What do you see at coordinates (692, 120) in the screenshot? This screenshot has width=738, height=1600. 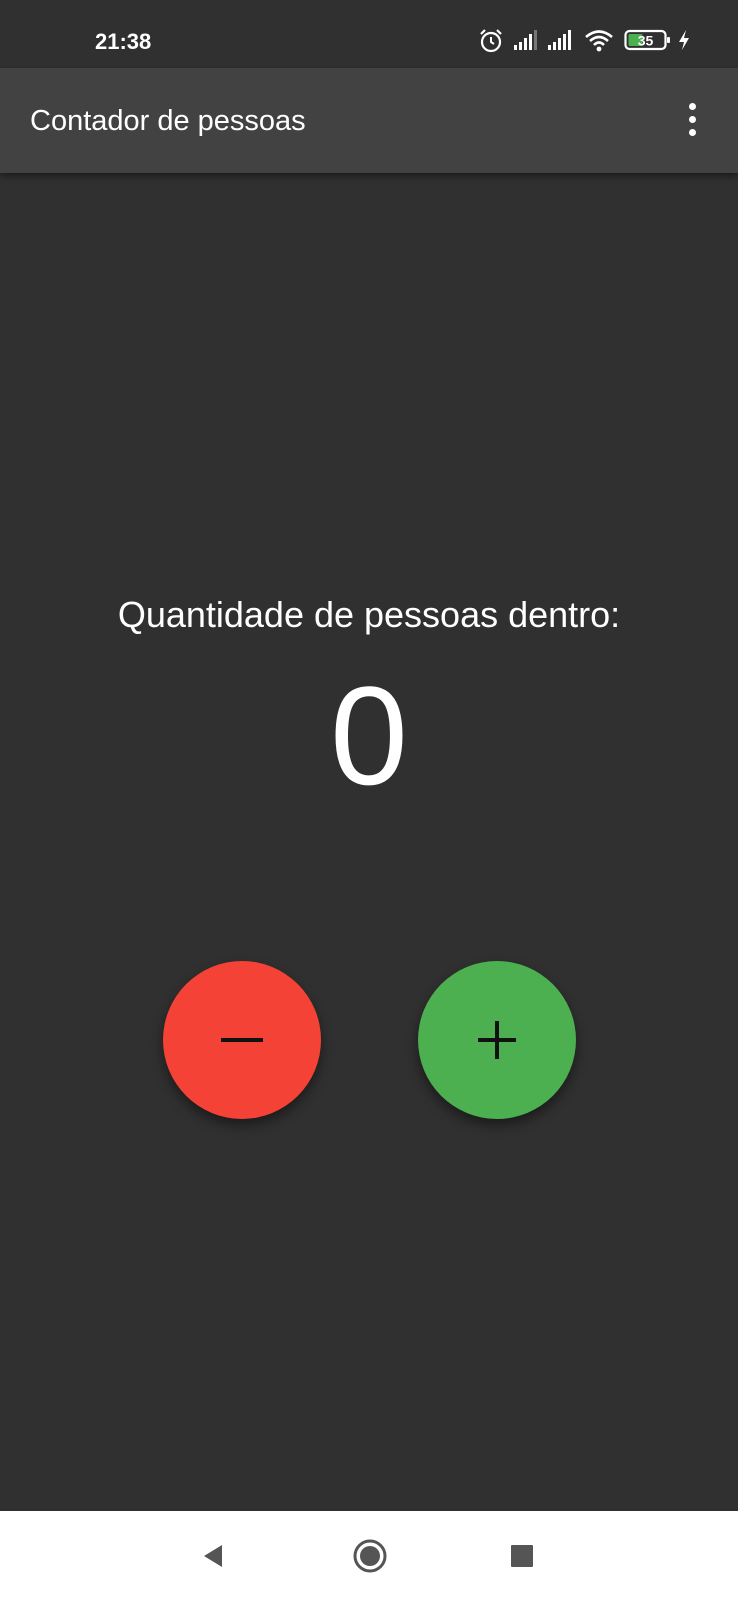 I see `more-vert-icon` at bounding box center [692, 120].